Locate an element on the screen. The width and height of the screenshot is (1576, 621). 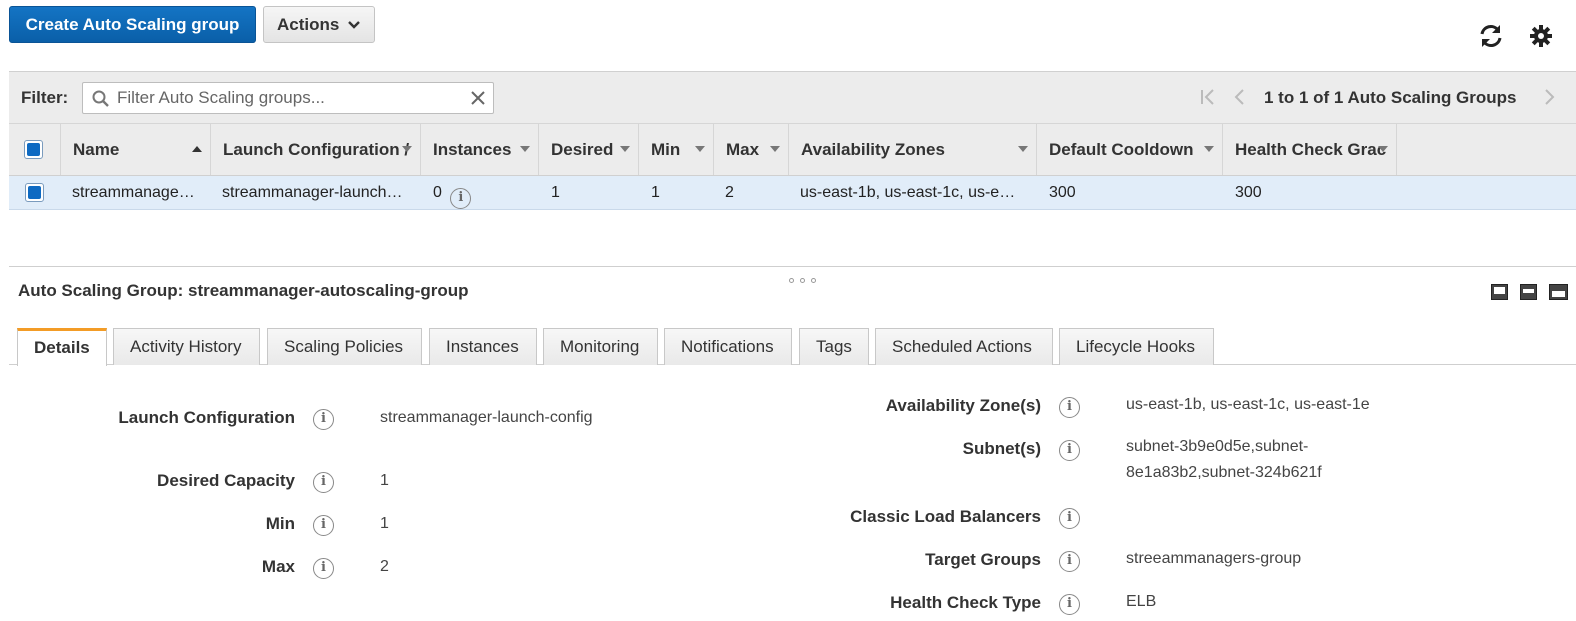
prev-page-icon is located at coordinates (1240, 97).